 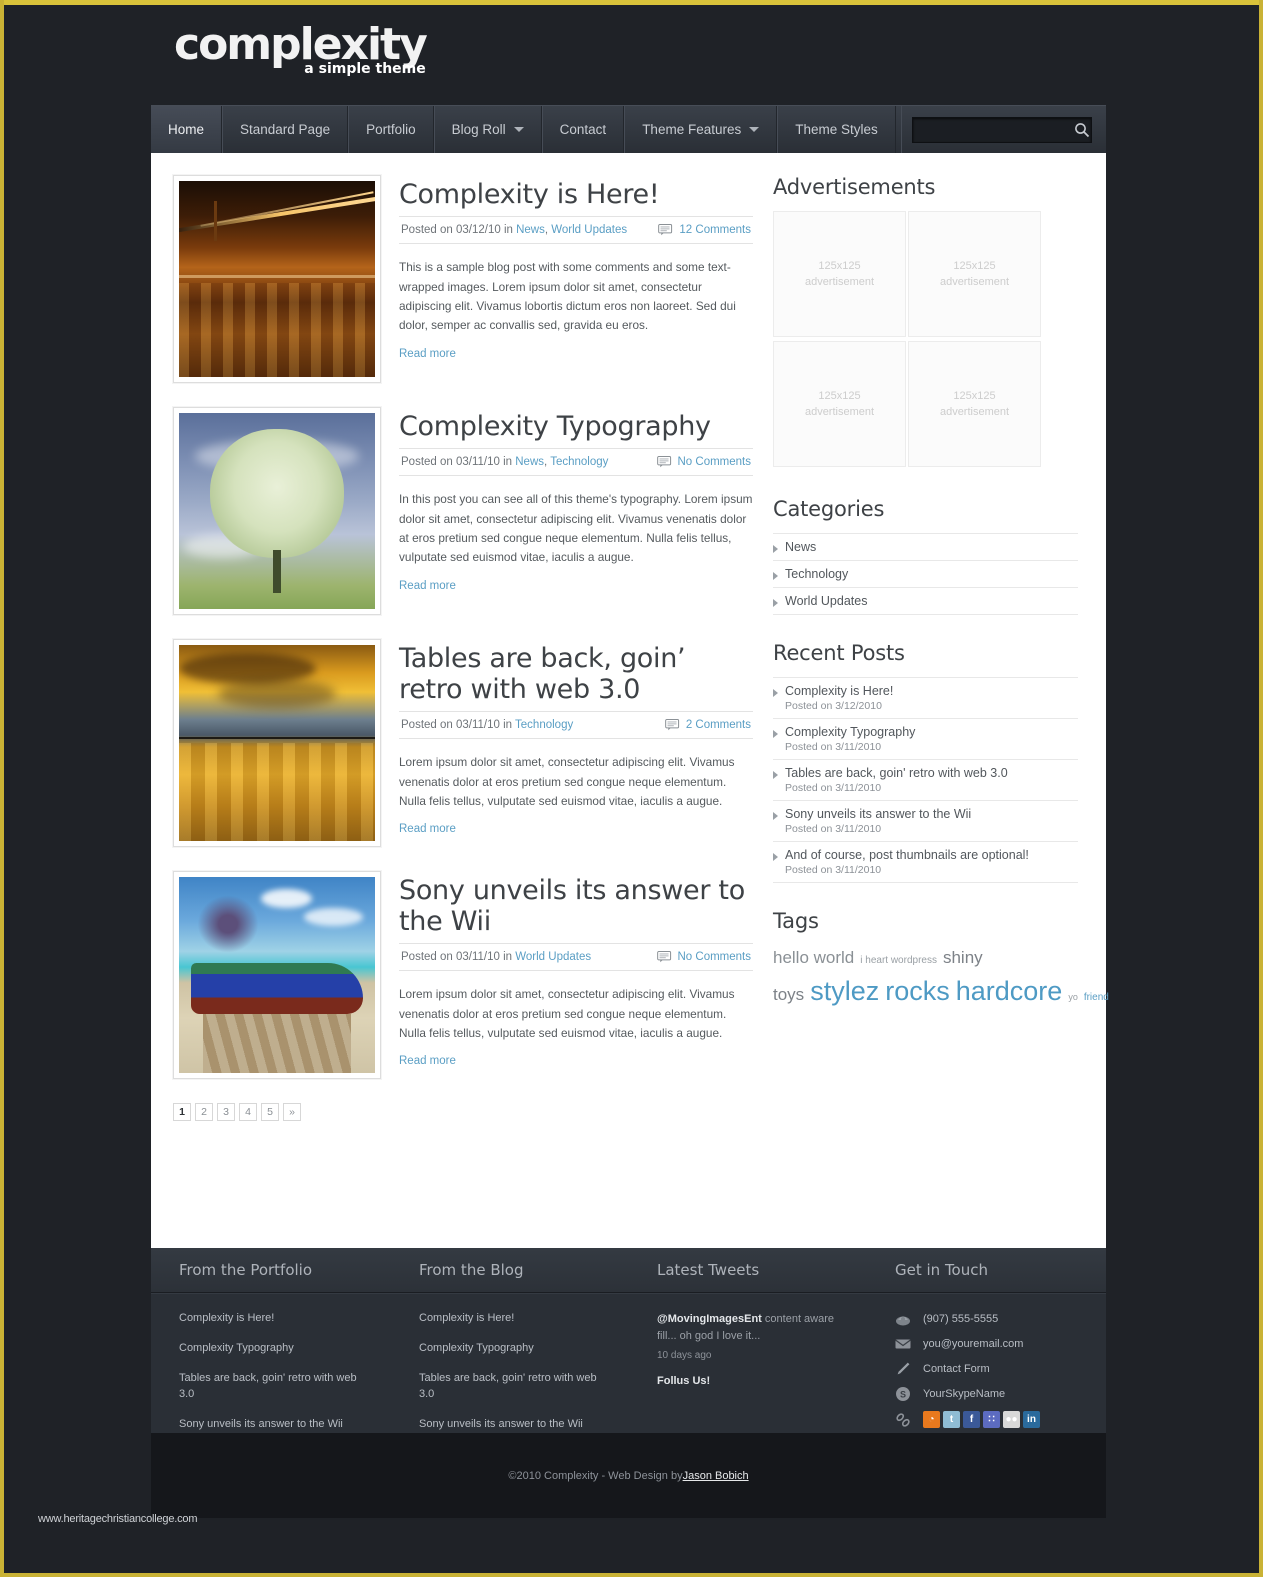 I want to click on nav-search-area, so click(x=1003, y=129).